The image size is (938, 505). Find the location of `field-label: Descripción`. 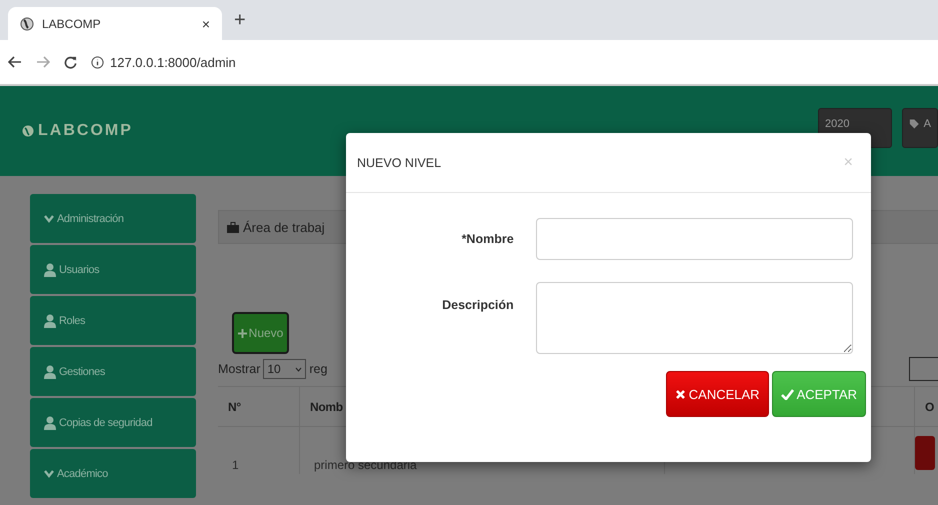

field-label: Descripción is located at coordinates (477, 304).